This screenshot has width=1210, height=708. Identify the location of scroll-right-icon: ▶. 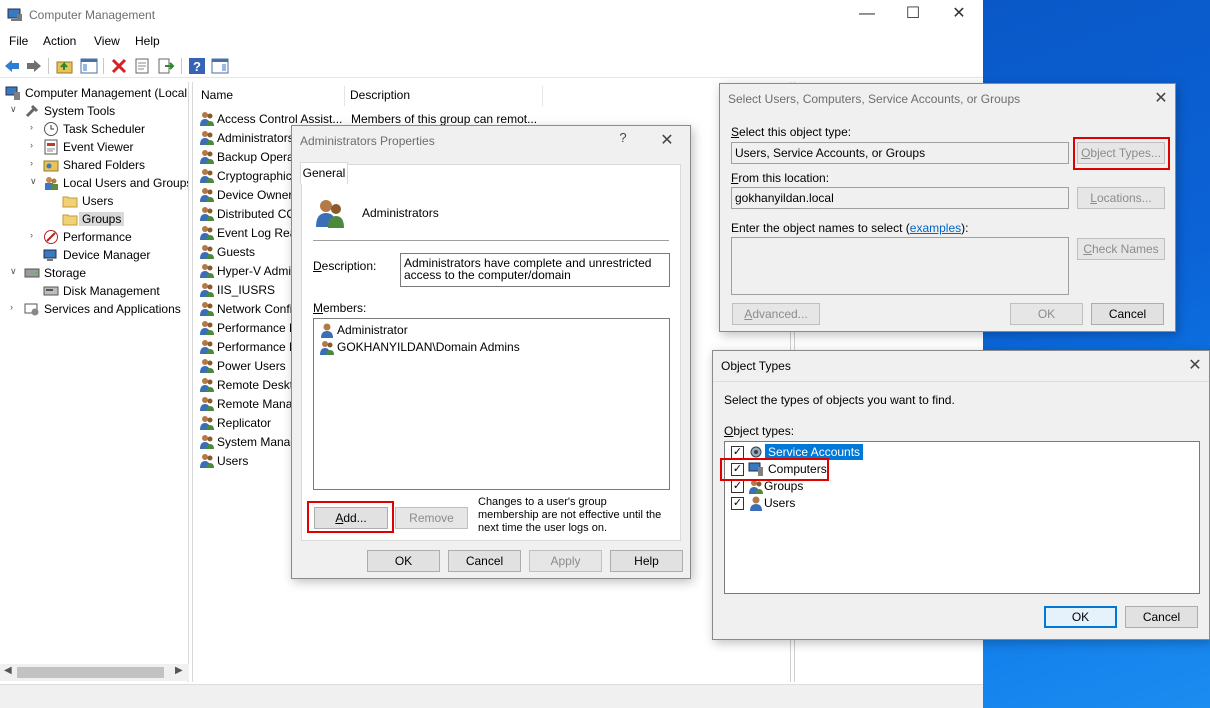
(179, 670).